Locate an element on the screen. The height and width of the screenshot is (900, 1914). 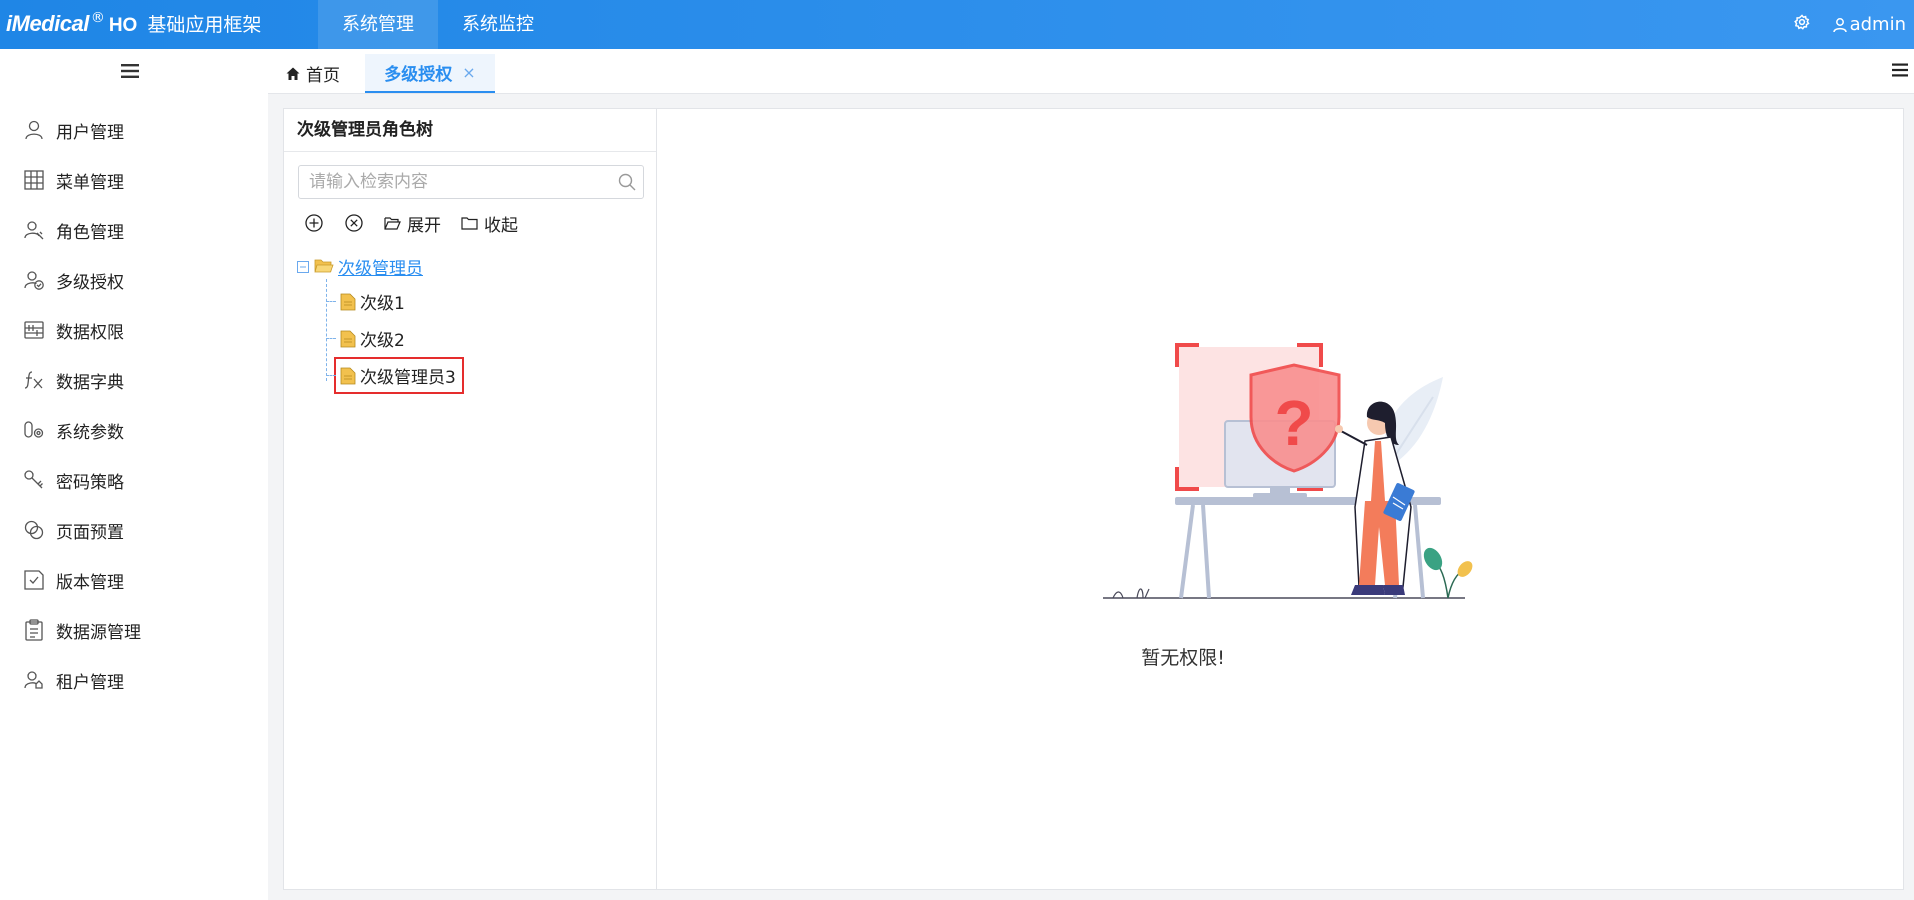
question-mark: ? is located at coordinates (1293, 423).